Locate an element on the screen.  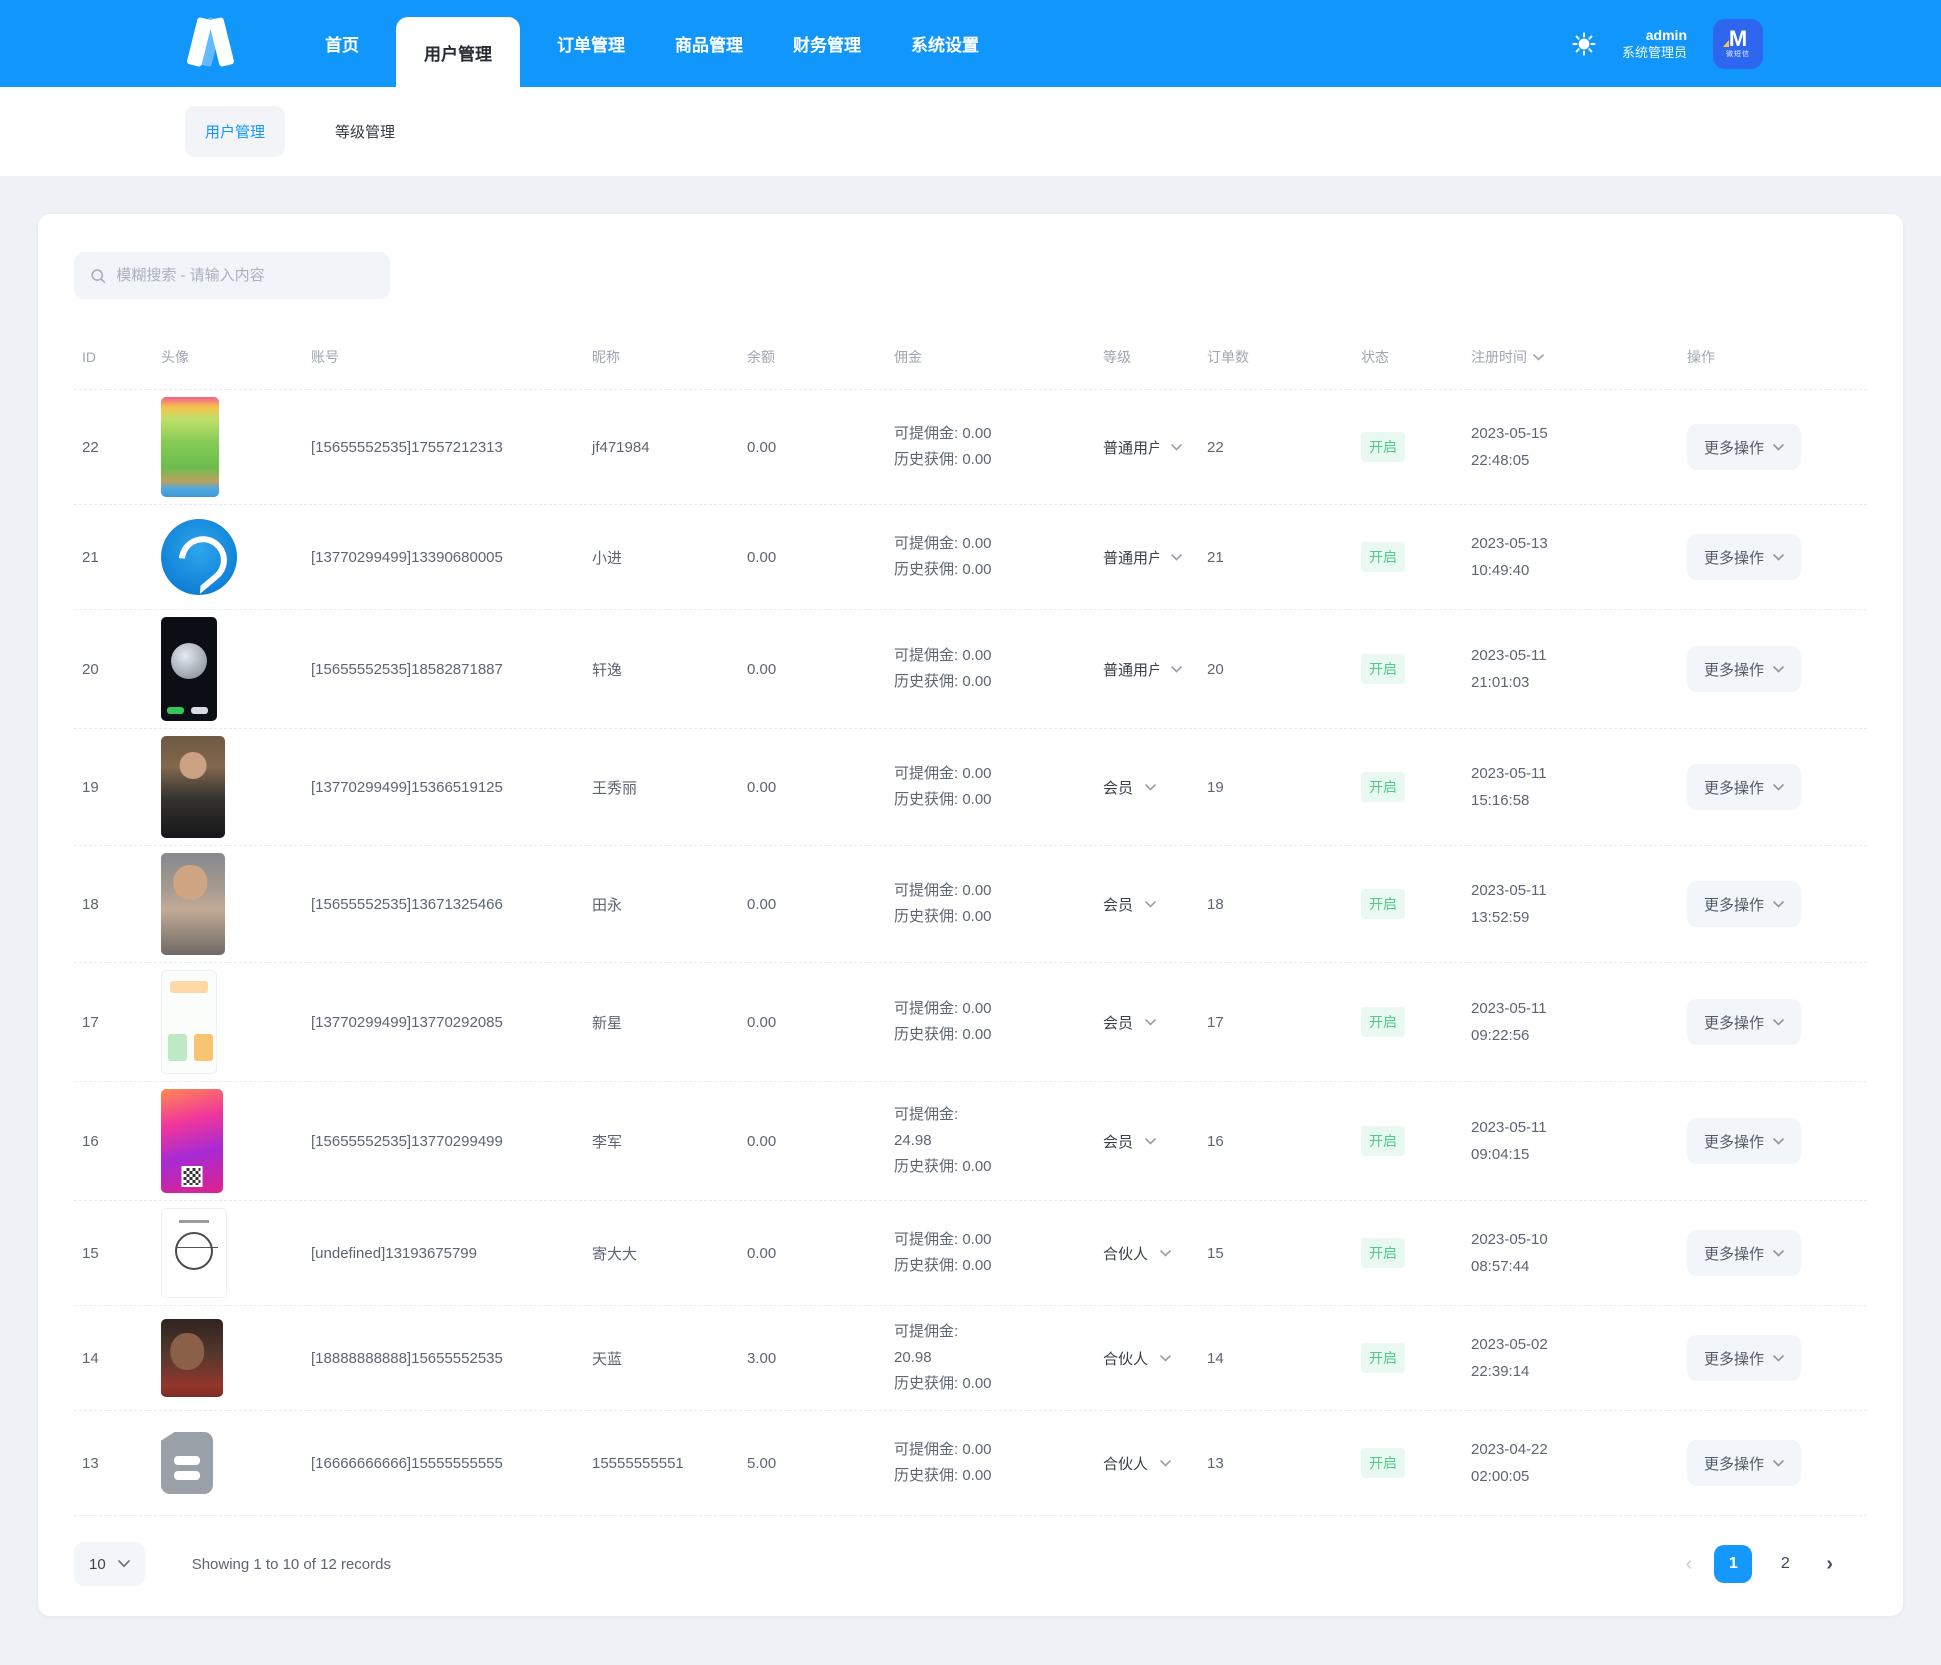
nav-item-settings: 系统设置 is located at coordinates (945, 43).